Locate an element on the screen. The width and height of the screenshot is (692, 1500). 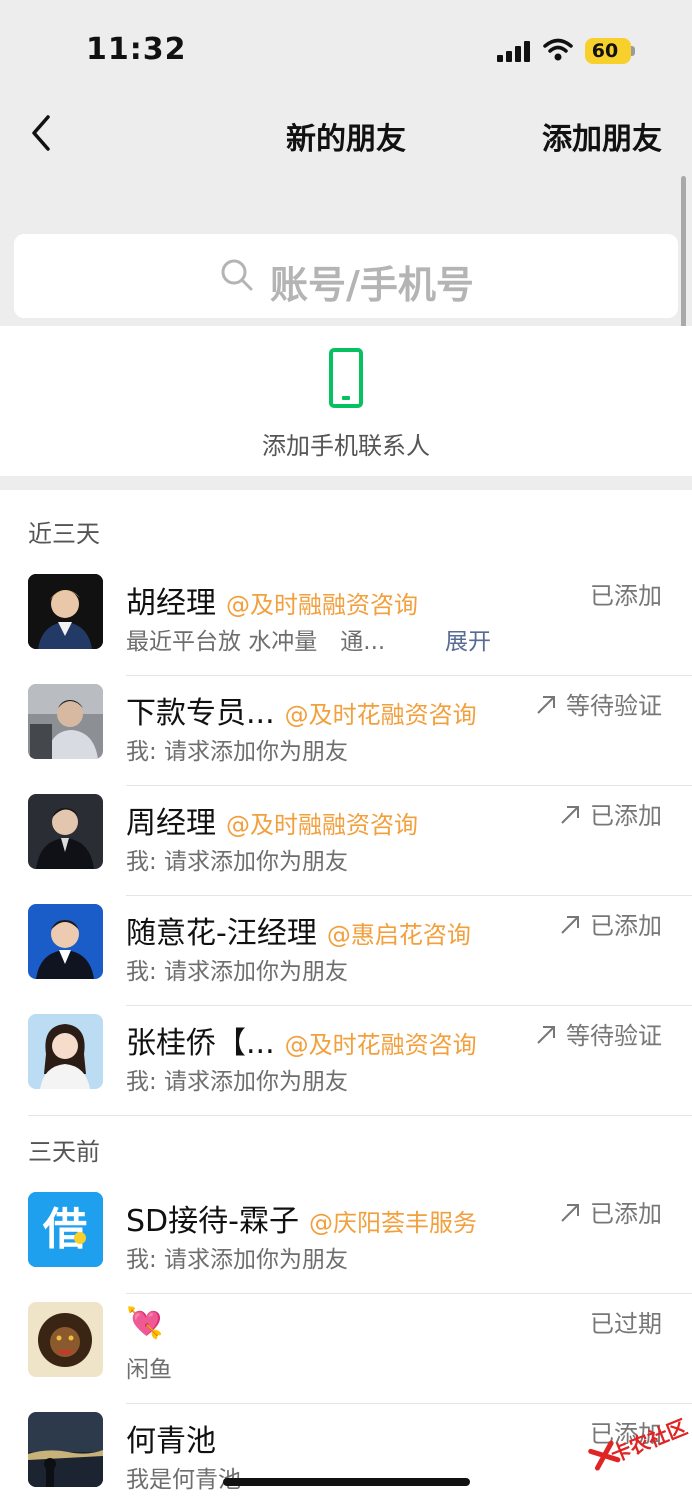
list-item: 张桂侨【... @及时花融资咨询 我: 请求添加你为朋友 等待验证 is located at coordinates (346, 1061).